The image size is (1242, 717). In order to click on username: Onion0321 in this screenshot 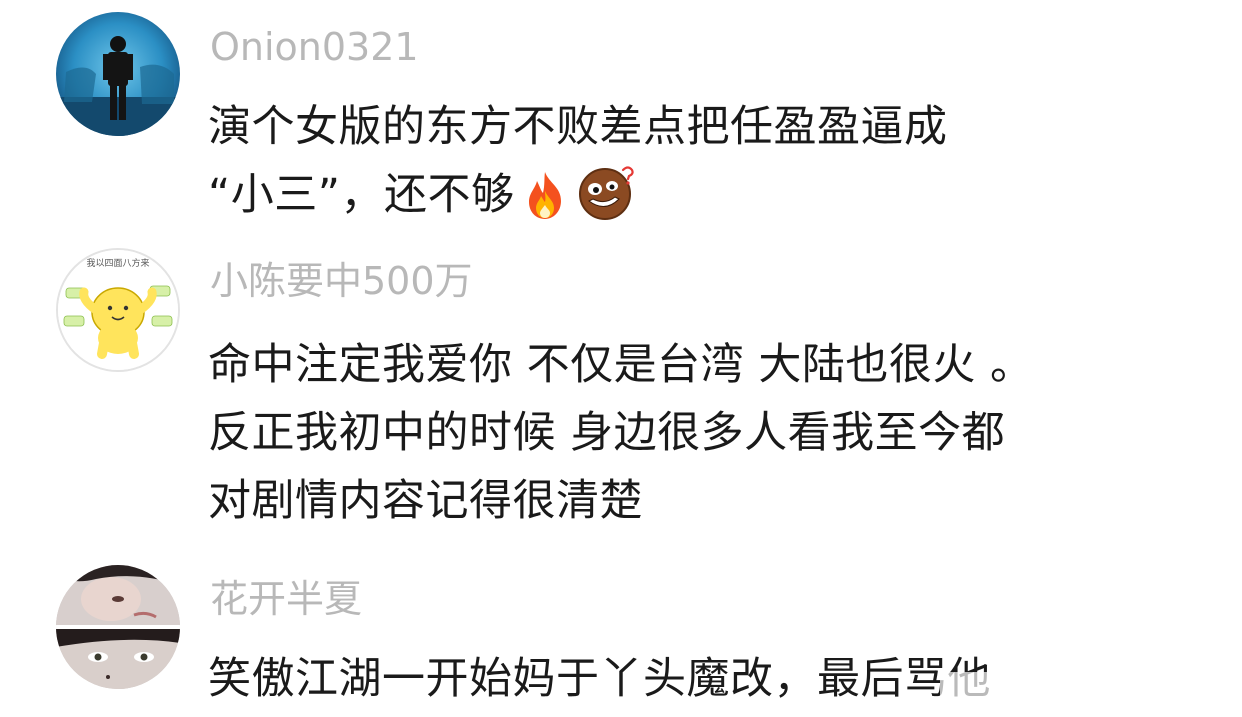, I will do `click(314, 47)`.